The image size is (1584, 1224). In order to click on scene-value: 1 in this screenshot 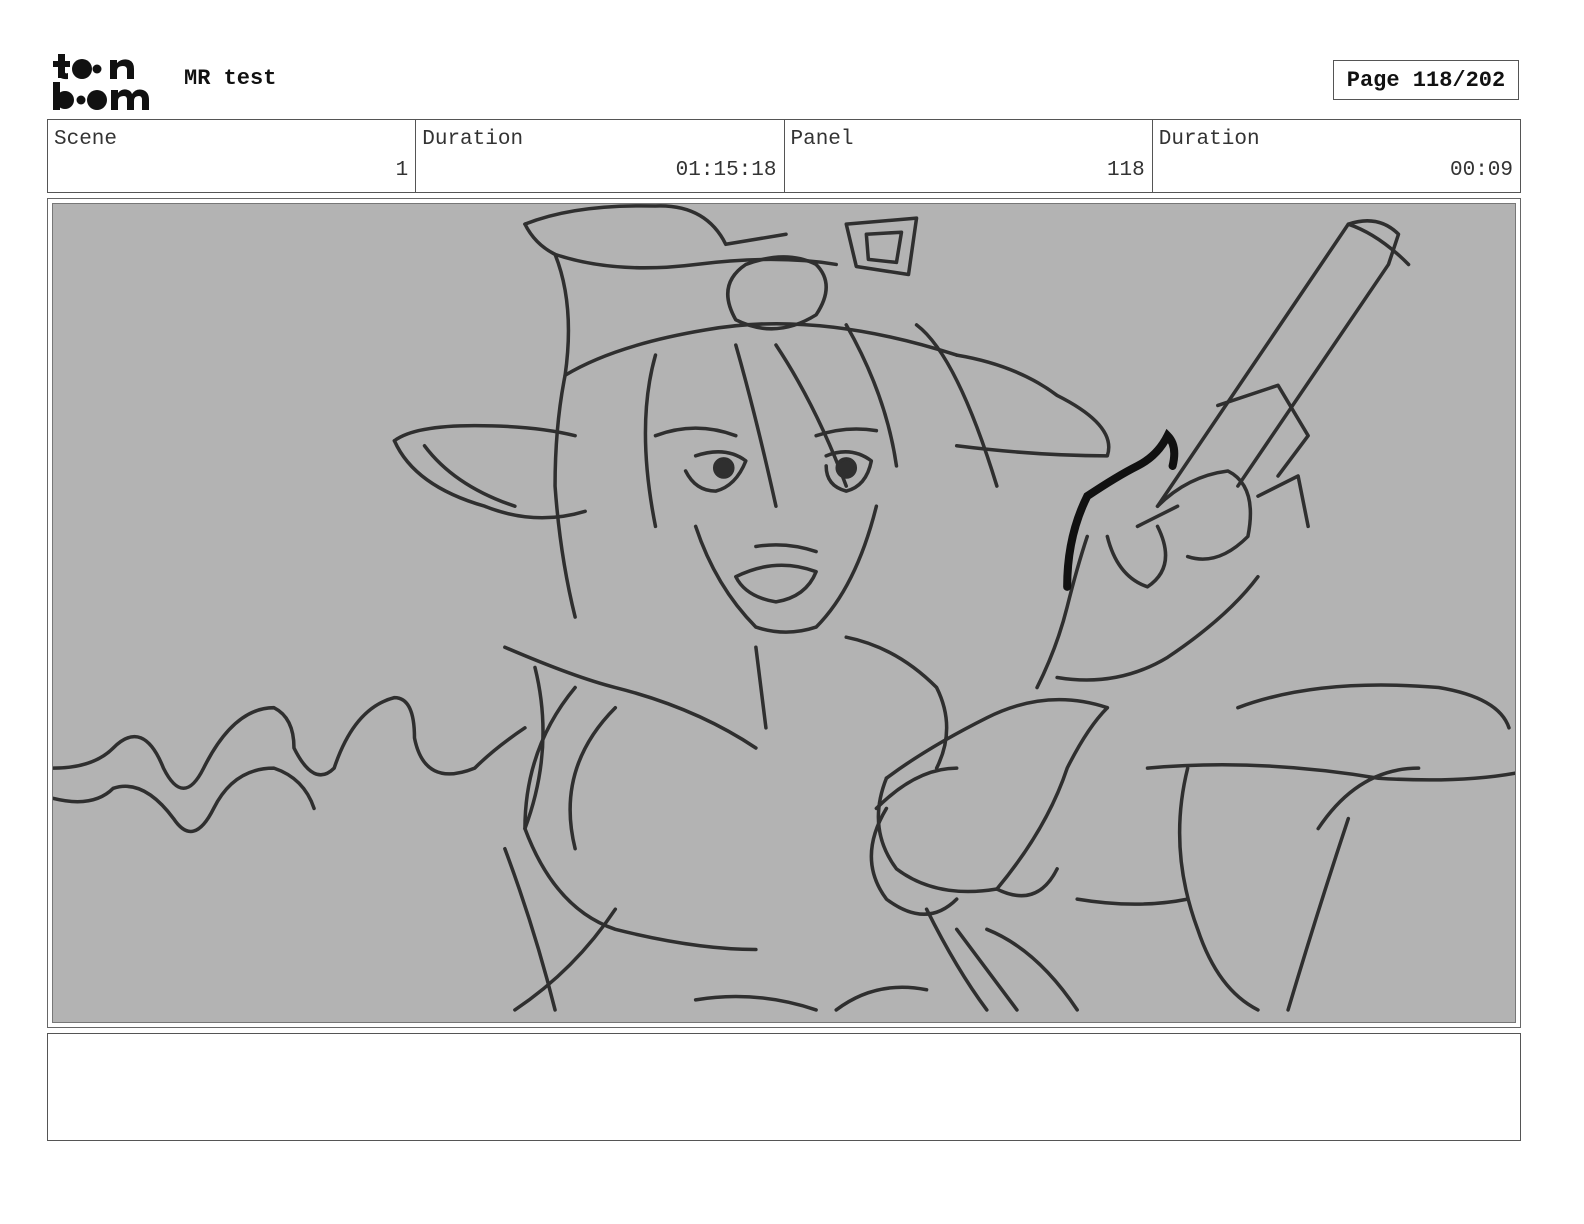, I will do `click(402, 170)`.